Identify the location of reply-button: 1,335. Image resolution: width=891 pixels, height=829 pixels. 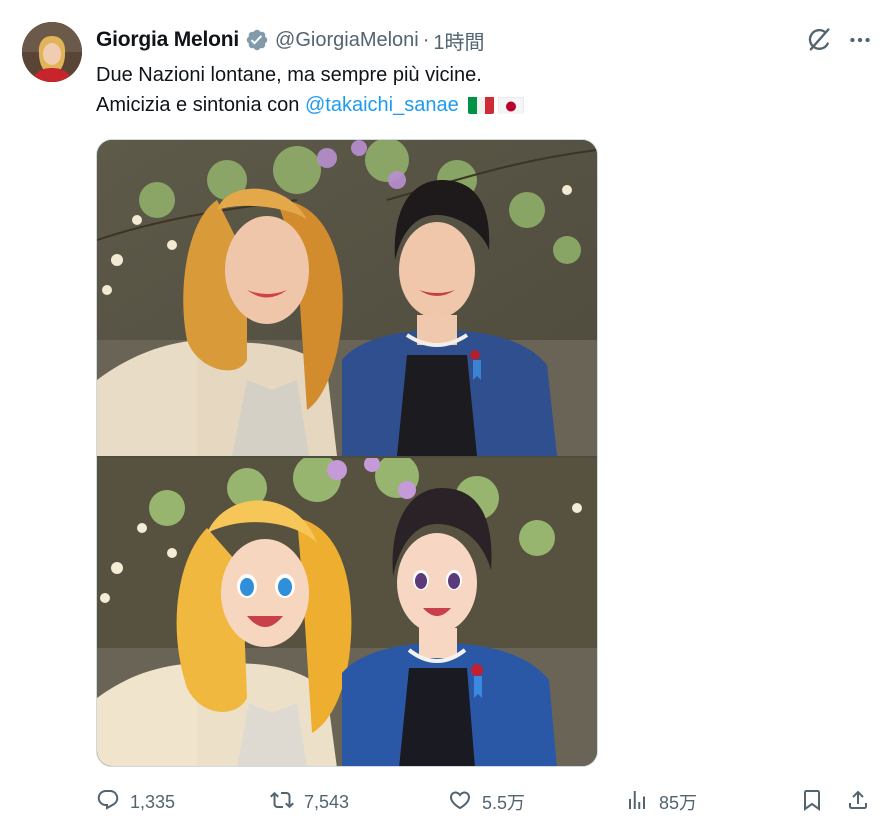
(135, 802).